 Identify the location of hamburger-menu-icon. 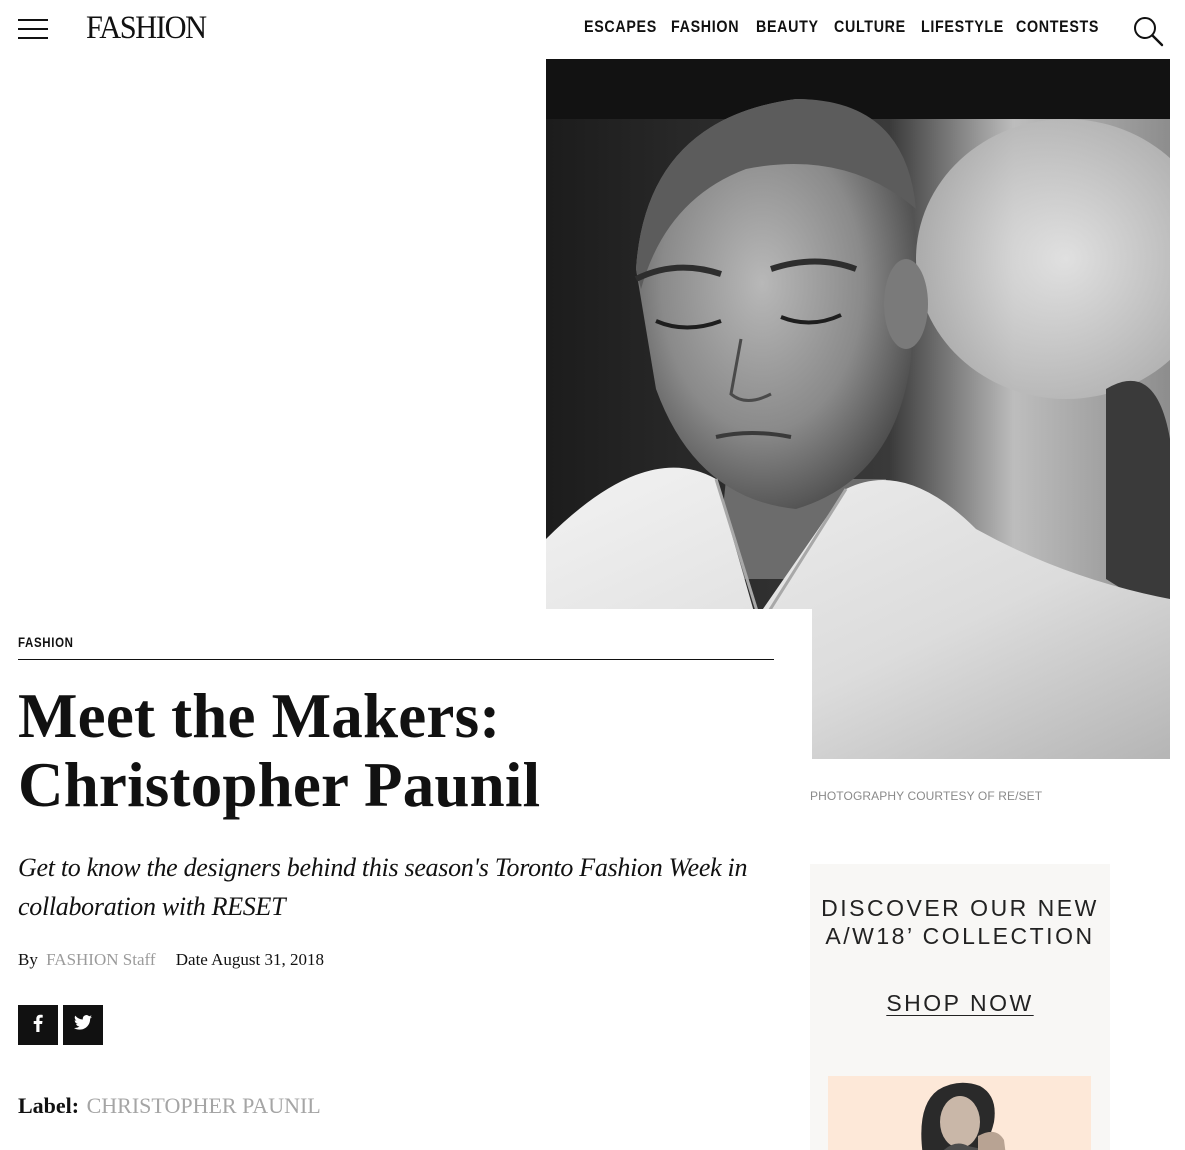
(33, 29).